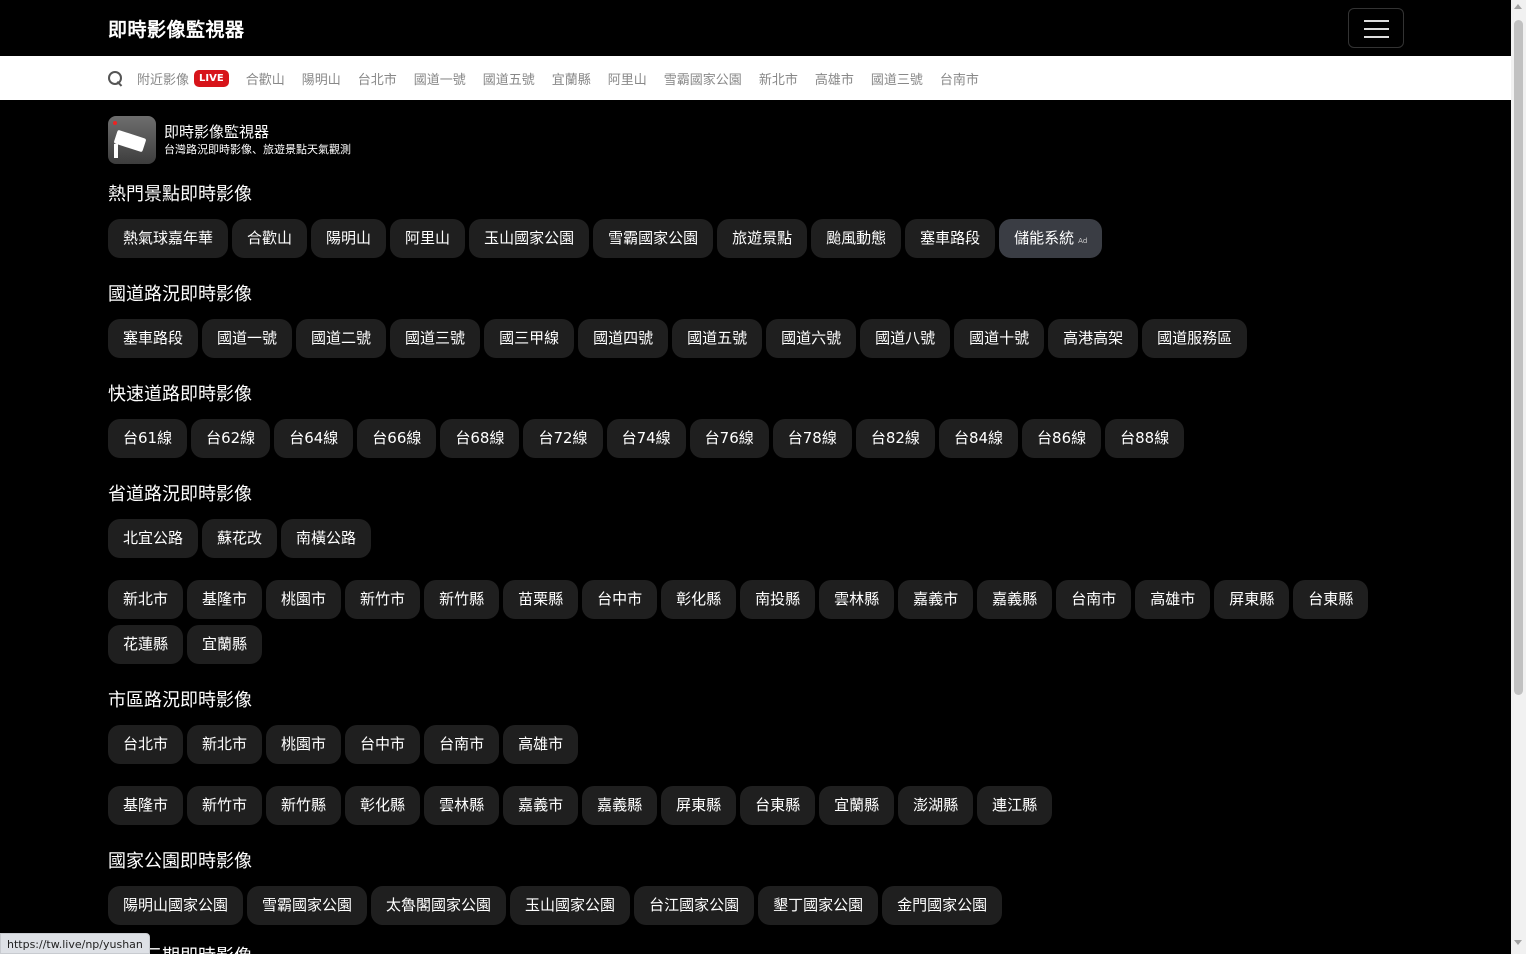 Image resolution: width=1526 pixels, height=954 pixels. What do you see at coordinates (703, 78) in the screenshot?
I see `nav-link: 雪霸國家公園` at bounding box center [703, 78].